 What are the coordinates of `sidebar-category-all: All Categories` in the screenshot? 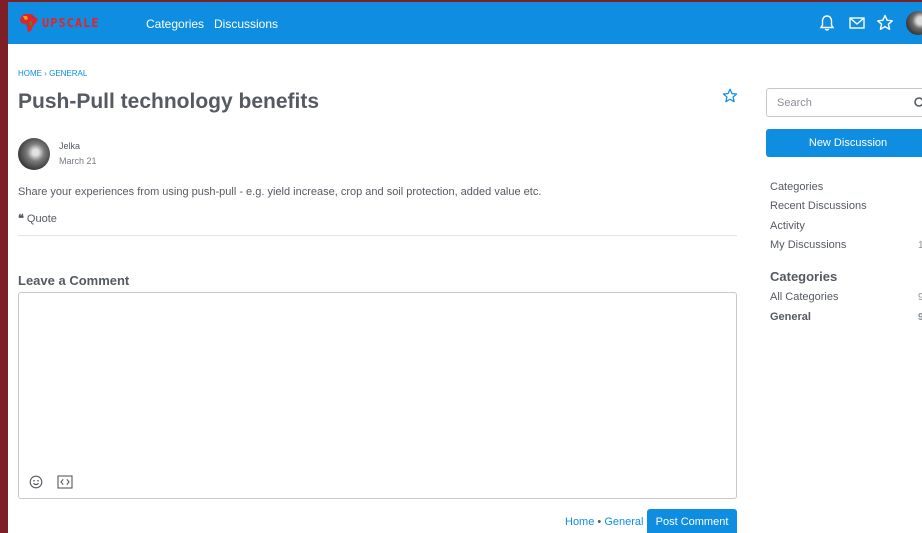 It's located at (804, 297).